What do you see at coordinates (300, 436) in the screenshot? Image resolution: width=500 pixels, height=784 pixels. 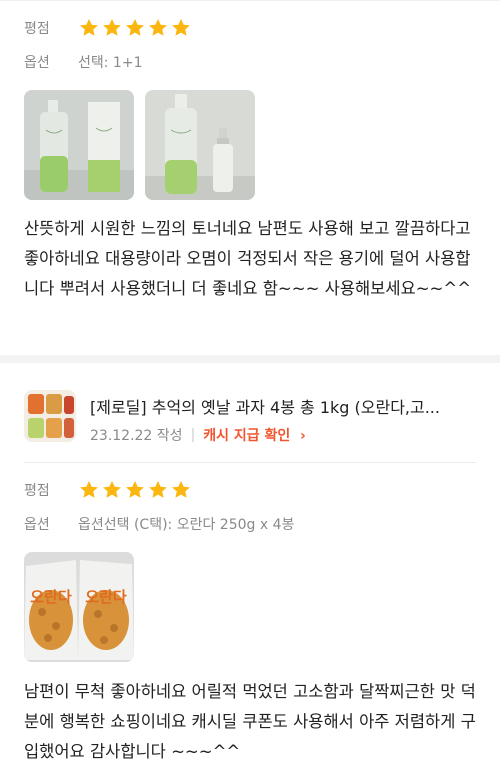 I see `chevron-right-icon: ›` at bounding box center [300, 436].